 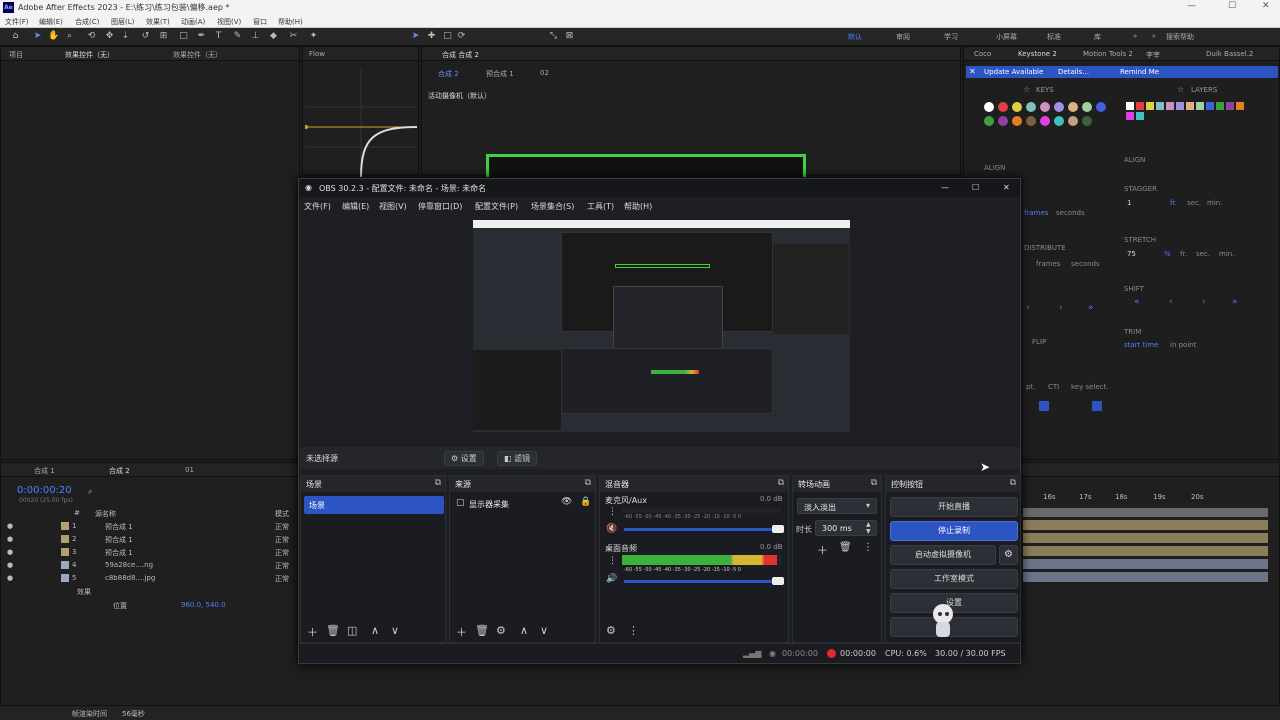 What do you see at coordinates (588, 483) in the screenshot?
I see `sources-popout-icon: ⧉` at bounding box center [588, 483].